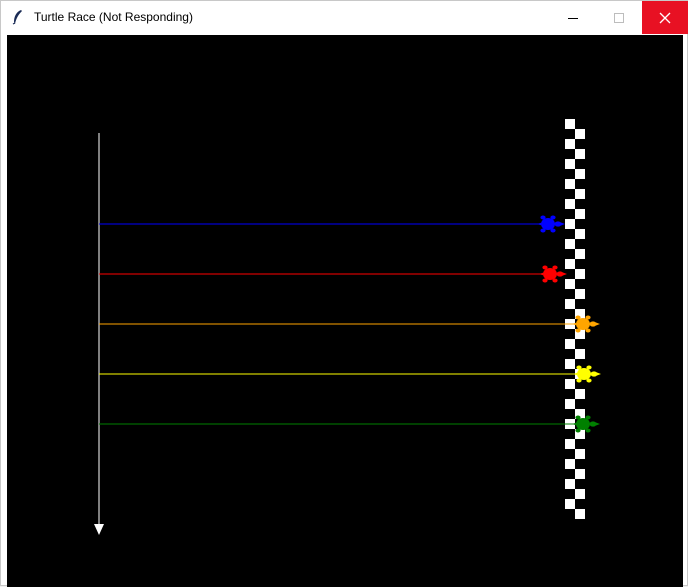 The image size is (688, 587). Describe the element at coordinates (553, 274) in the screenshot. I see `turtle-red-icon` at that location.